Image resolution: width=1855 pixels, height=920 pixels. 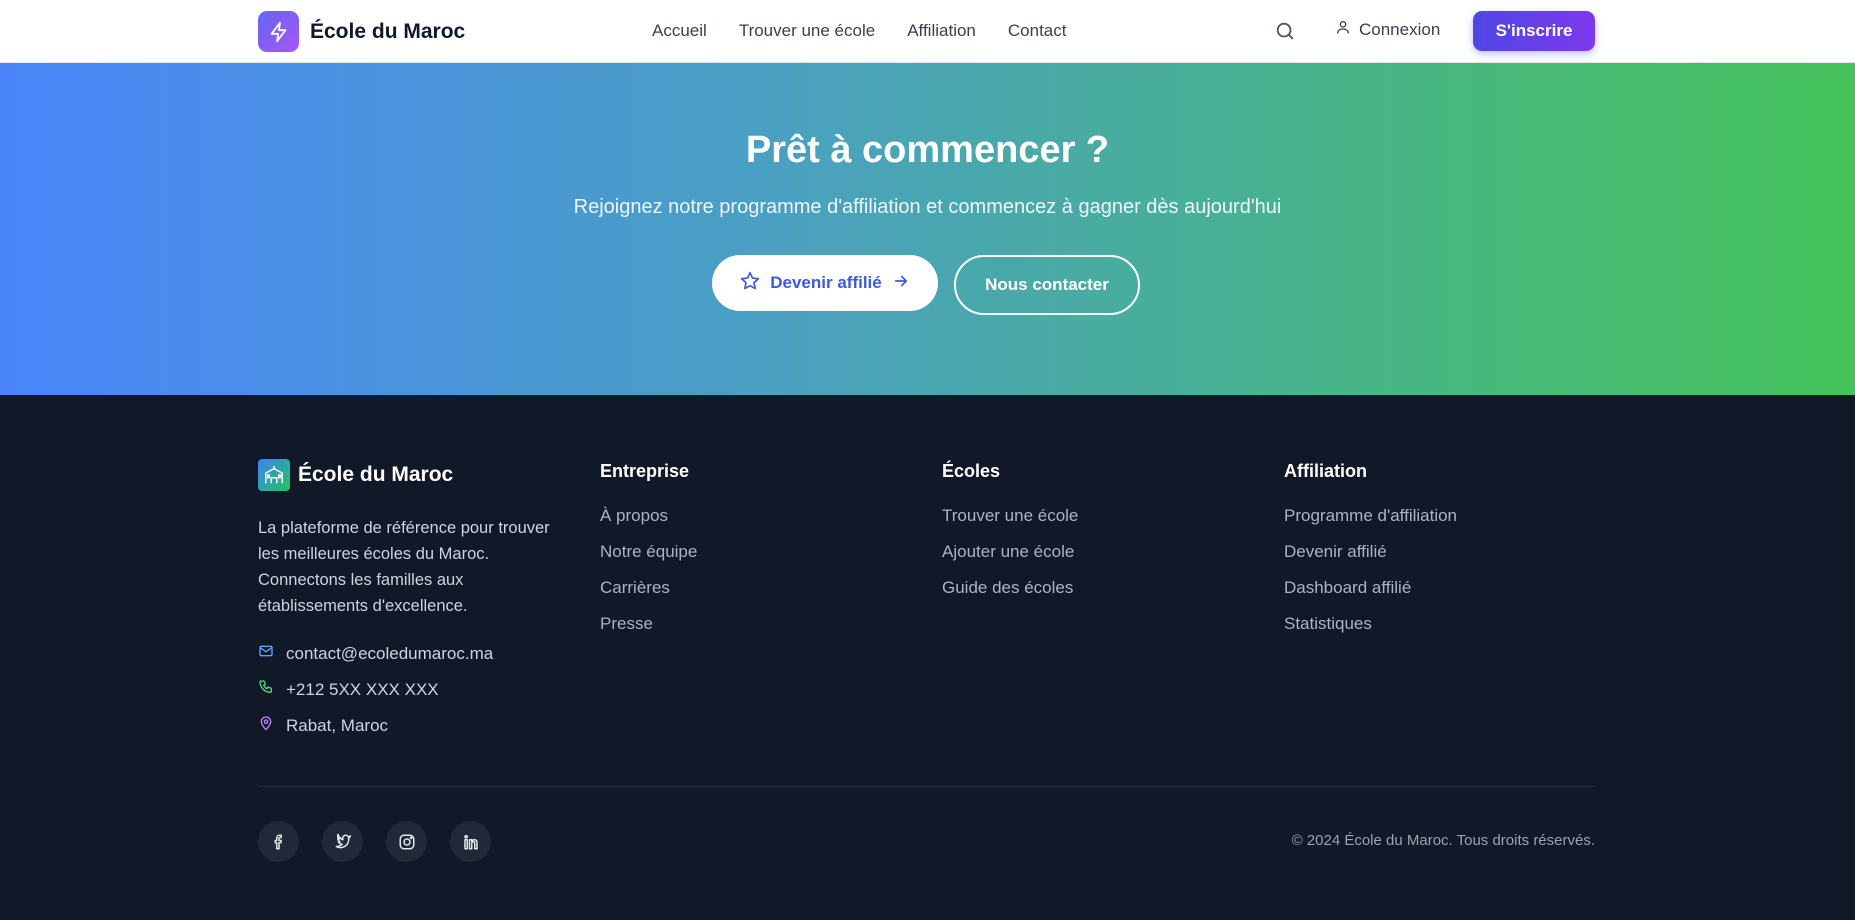 What do you see at coordinates (1534, 31) in the screenshot?
I see `signup-button: S'inscrire` at bounding box center [1534, 31].